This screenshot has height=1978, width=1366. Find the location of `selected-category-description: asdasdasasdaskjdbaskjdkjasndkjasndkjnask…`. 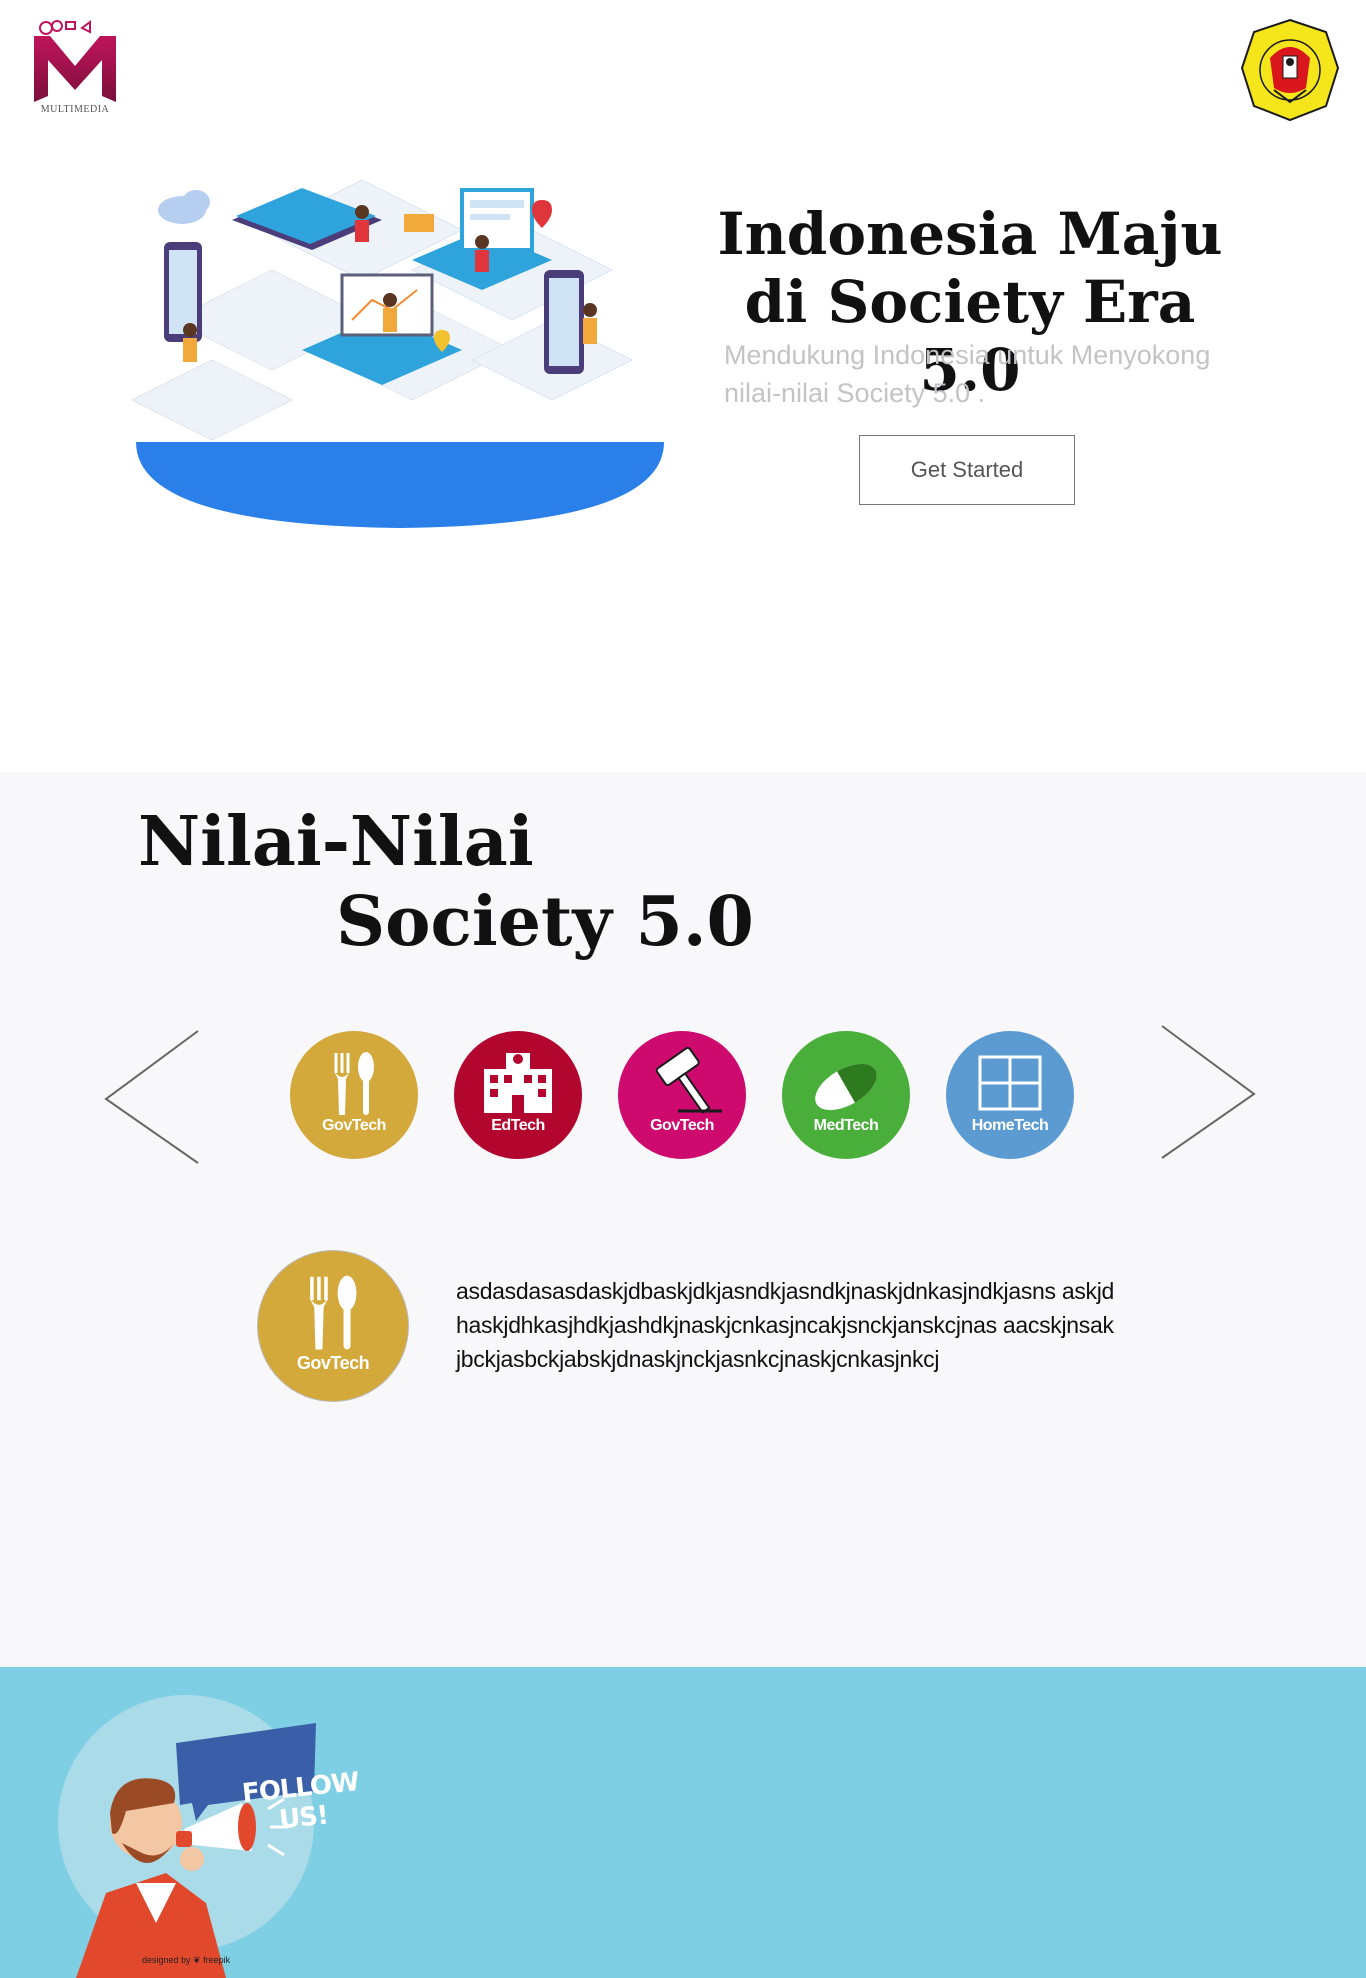

selected-category-description: asdasdasasdaskjdbaskjdkjasndkjasndkjnask… is located at coordinates (785, 1325).